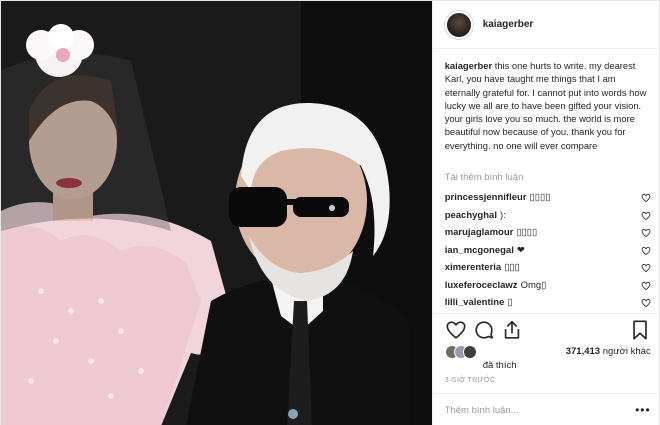 This screenshot has height=425, width=660. What do you see at coordinates (510, 302) in the screenshot?
I see `comment-text: ▯` at bounding box center [510, 302].